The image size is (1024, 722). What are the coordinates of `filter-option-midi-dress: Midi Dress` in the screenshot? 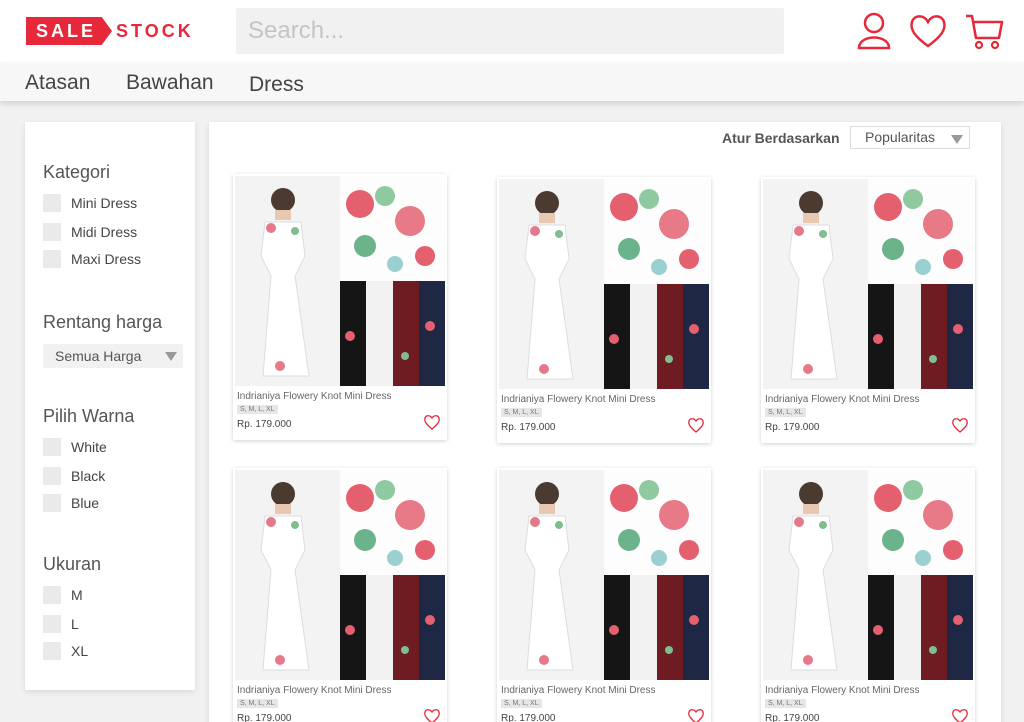 It's located at (90, 232).